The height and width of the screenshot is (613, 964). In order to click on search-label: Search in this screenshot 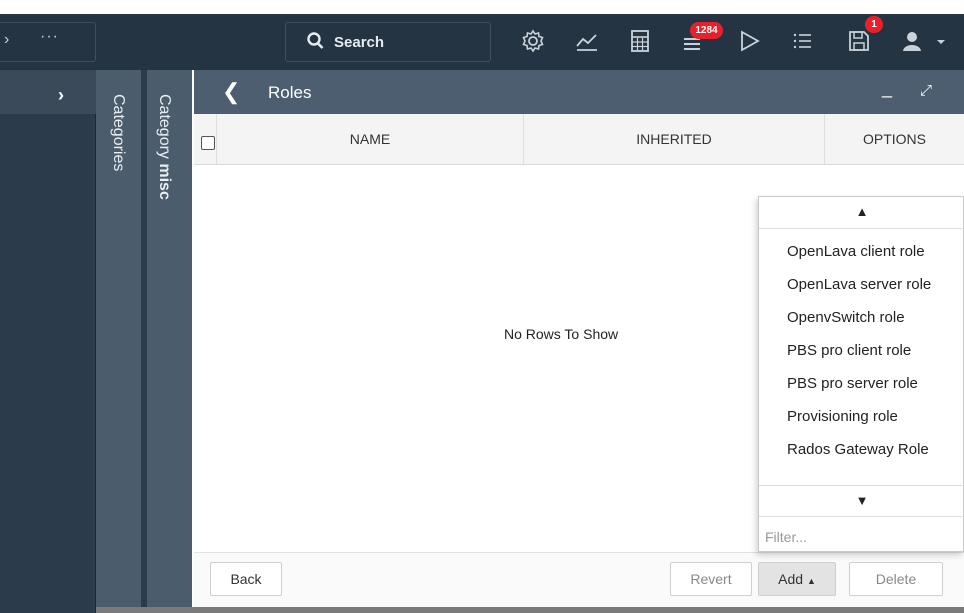, I will do `click(359, 42)`.